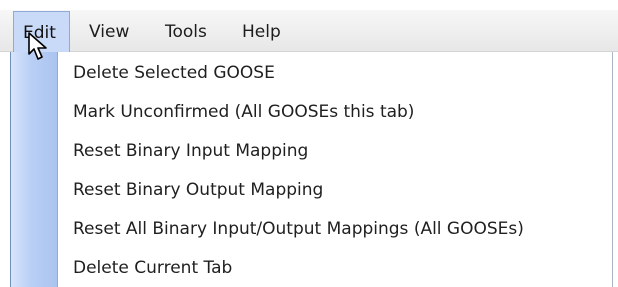 The image size is (618, 287). I want to click on menu-gutter-separator, so click(59, 169).